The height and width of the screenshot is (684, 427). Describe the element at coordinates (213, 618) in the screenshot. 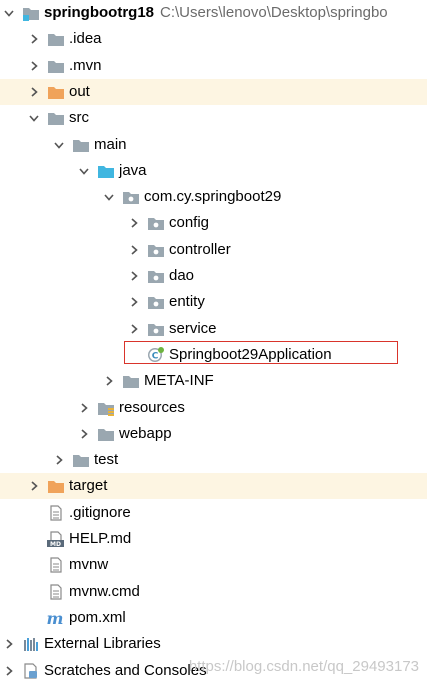

I see `tree-item-pom-xml: m pom.xml` at that location.